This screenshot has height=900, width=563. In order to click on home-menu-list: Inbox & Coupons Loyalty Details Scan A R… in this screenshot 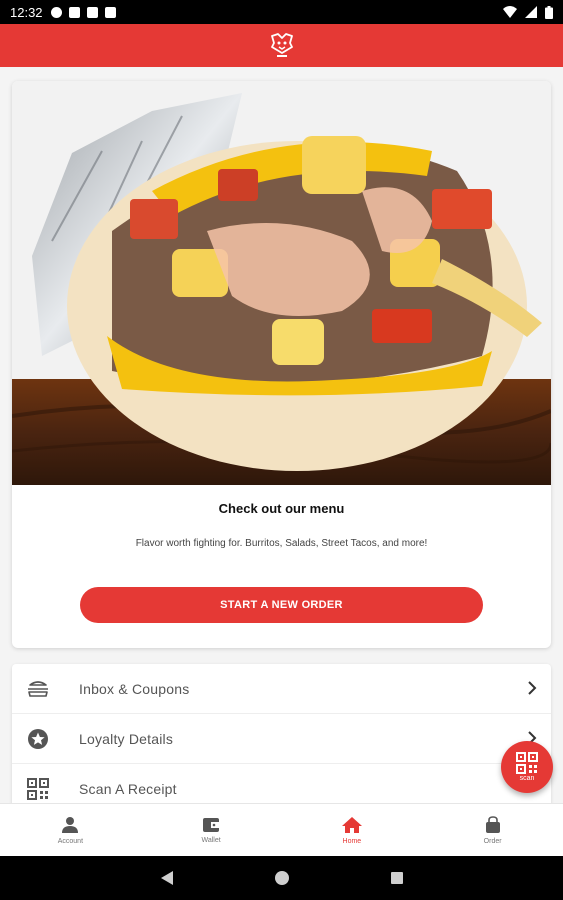, I will do `click(281, 733)`.